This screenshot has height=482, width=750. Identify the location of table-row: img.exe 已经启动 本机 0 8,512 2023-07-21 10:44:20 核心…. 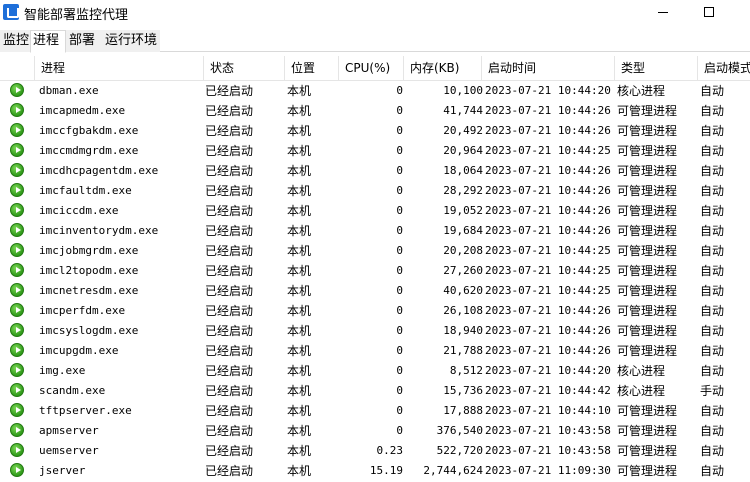
(375, 371).